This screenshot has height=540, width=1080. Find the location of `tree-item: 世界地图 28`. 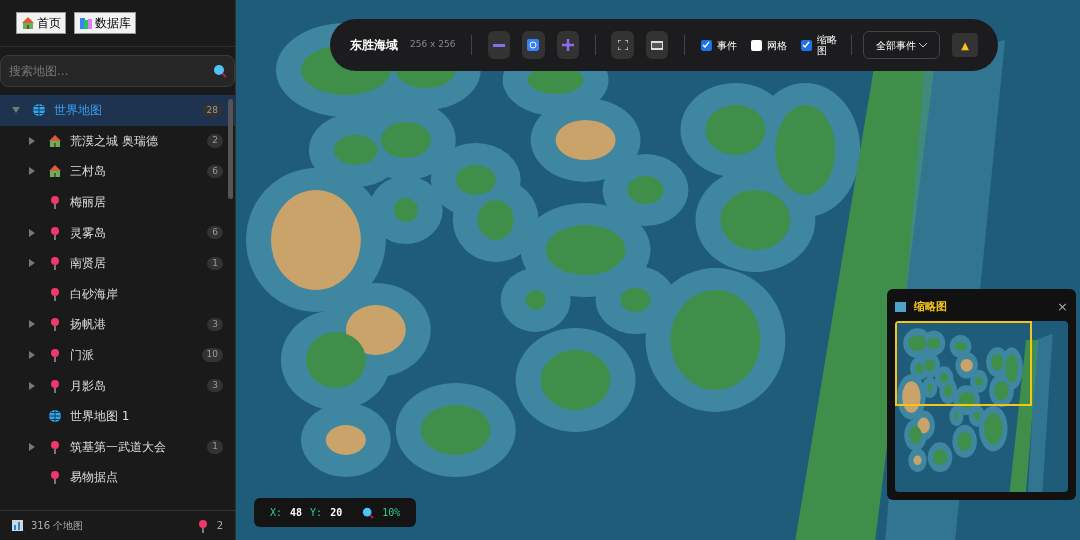

tree-item: 世界地图 28 is located at coordinates (117, 110).